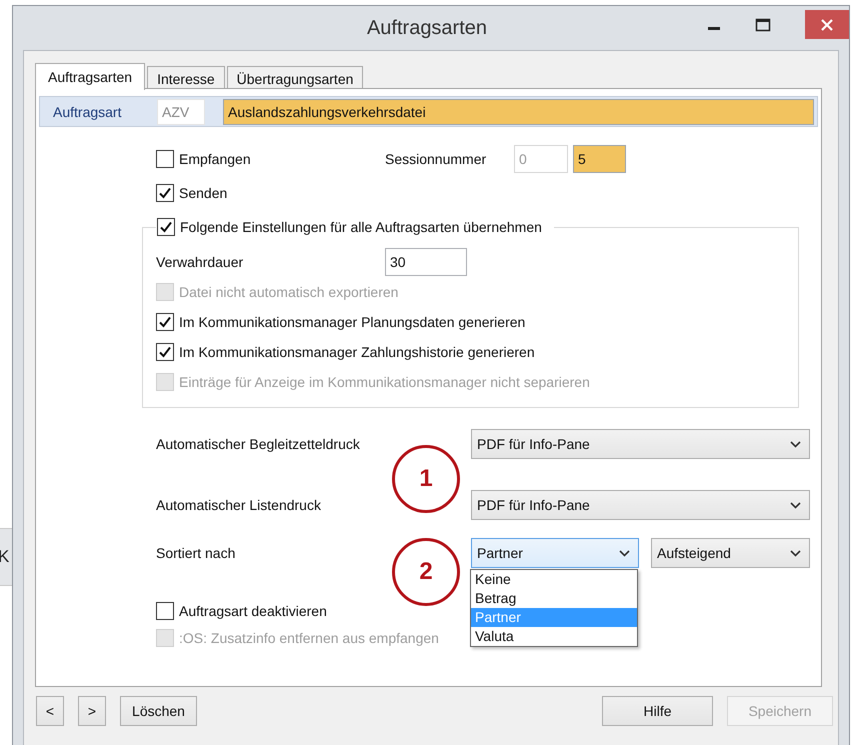  I want to click on field-label: Automatischer Listendruck, so click(239, 505).